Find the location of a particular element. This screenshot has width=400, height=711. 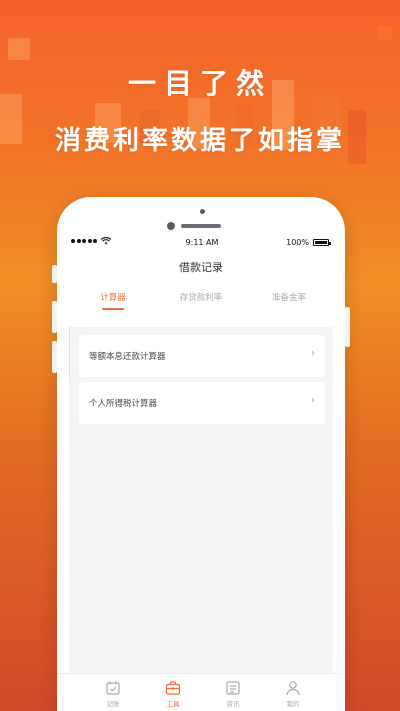

tabbar-label: 工具 is located at coordinates (173, 704).